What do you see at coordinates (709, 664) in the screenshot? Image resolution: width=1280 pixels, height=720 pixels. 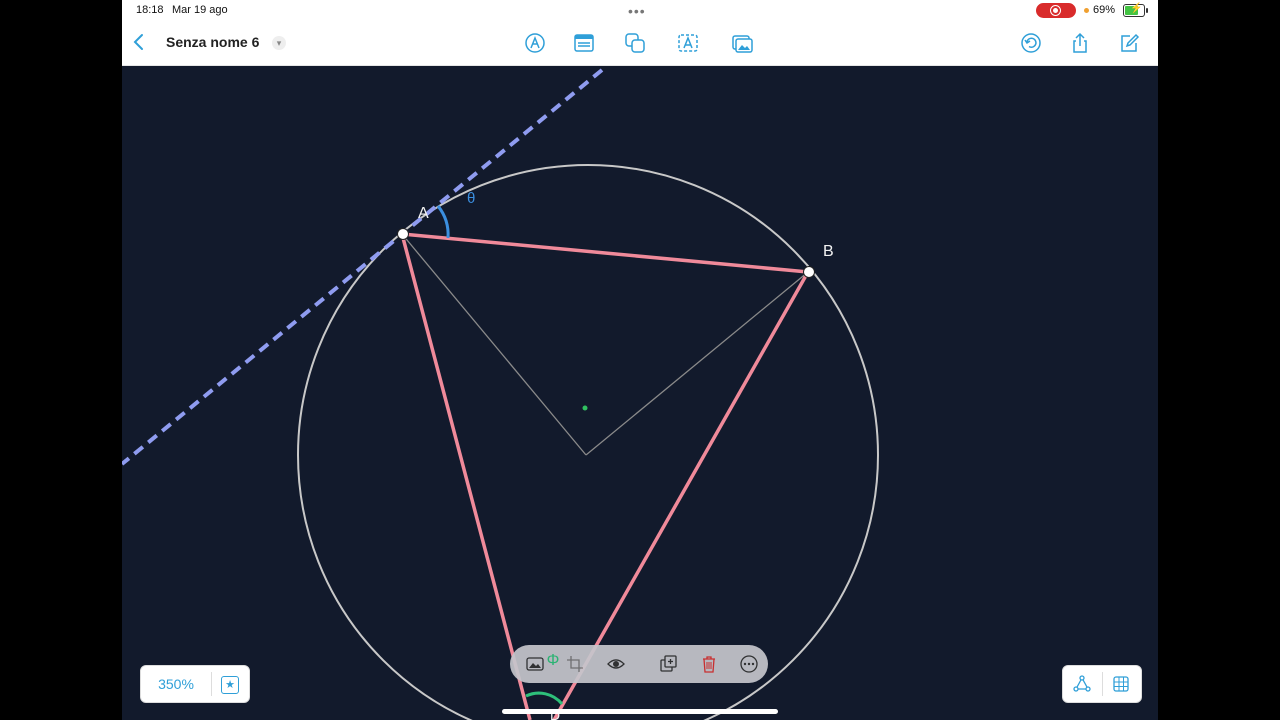 I see `trash-icon` at bounding box center [709, 664].